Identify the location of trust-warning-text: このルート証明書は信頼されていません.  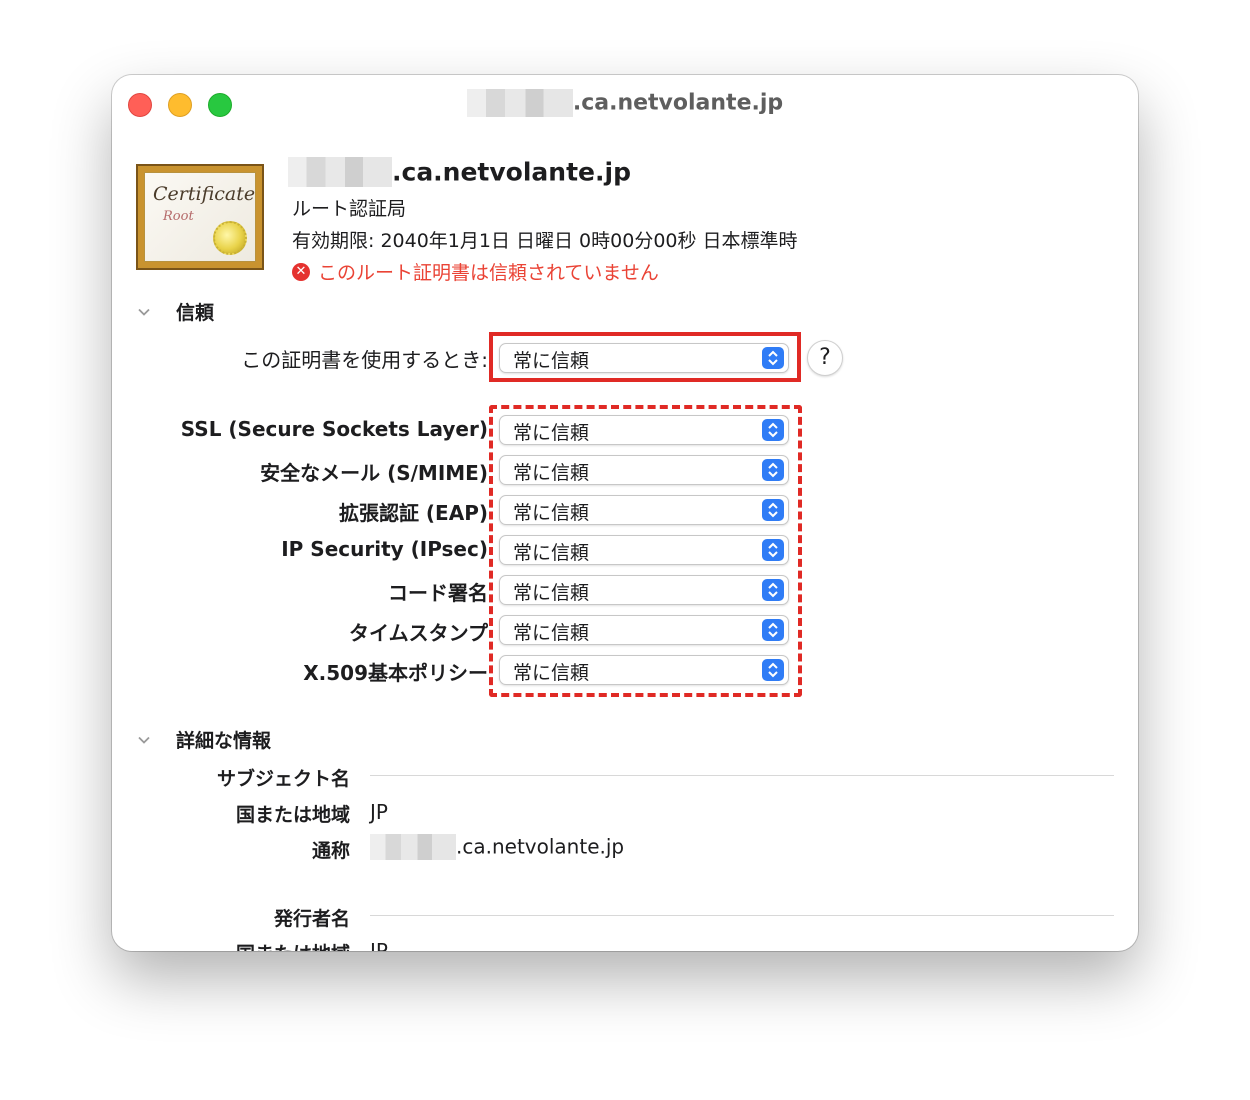
(488, 273).